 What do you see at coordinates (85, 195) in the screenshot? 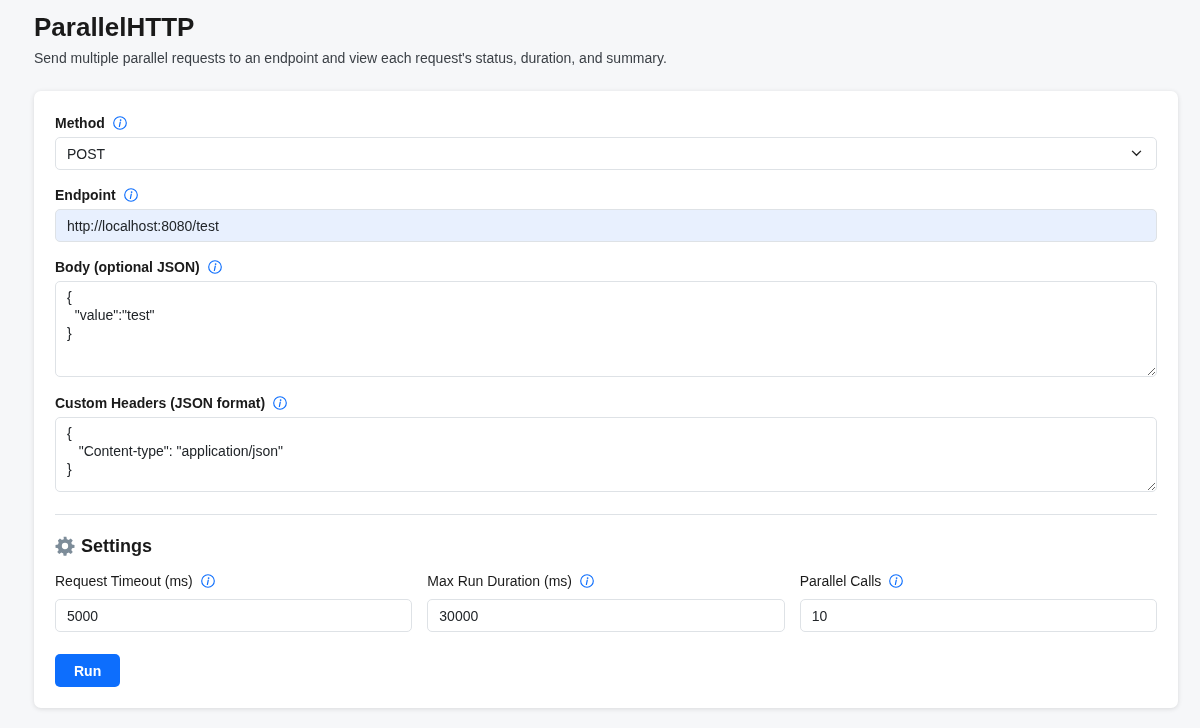
I see `field-label: Endpoint` at bounding box center [85, 195].